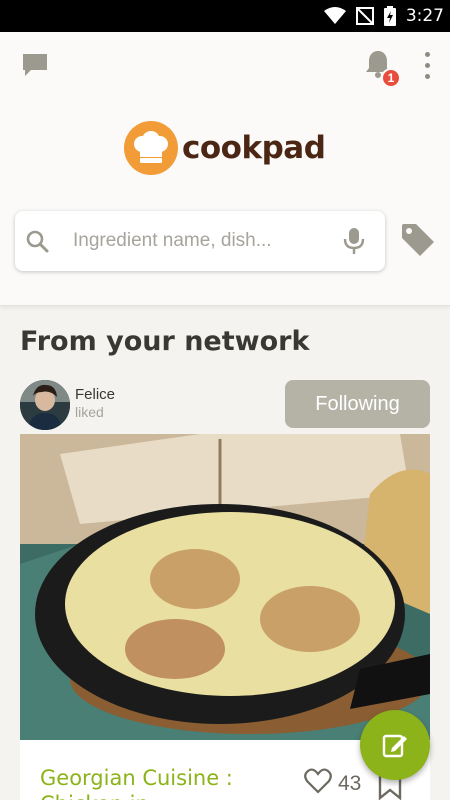  Describe the element at coordinates (89, 412) in the screenshot. I see `activity-action: liked` at that location.